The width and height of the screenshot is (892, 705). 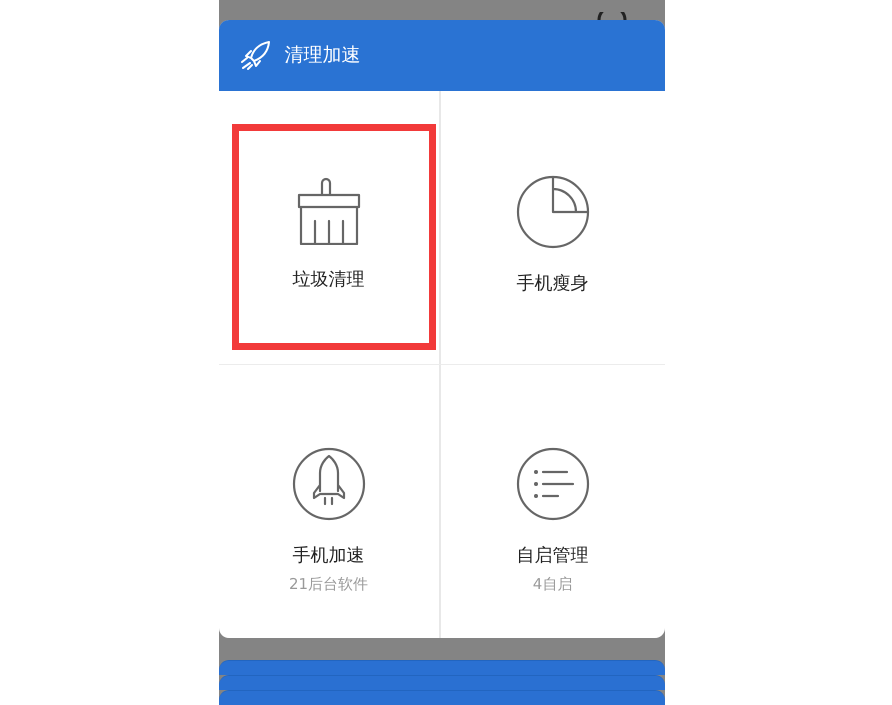 I want to click on tile-label: 自启管理, so click(x=552, y=555).